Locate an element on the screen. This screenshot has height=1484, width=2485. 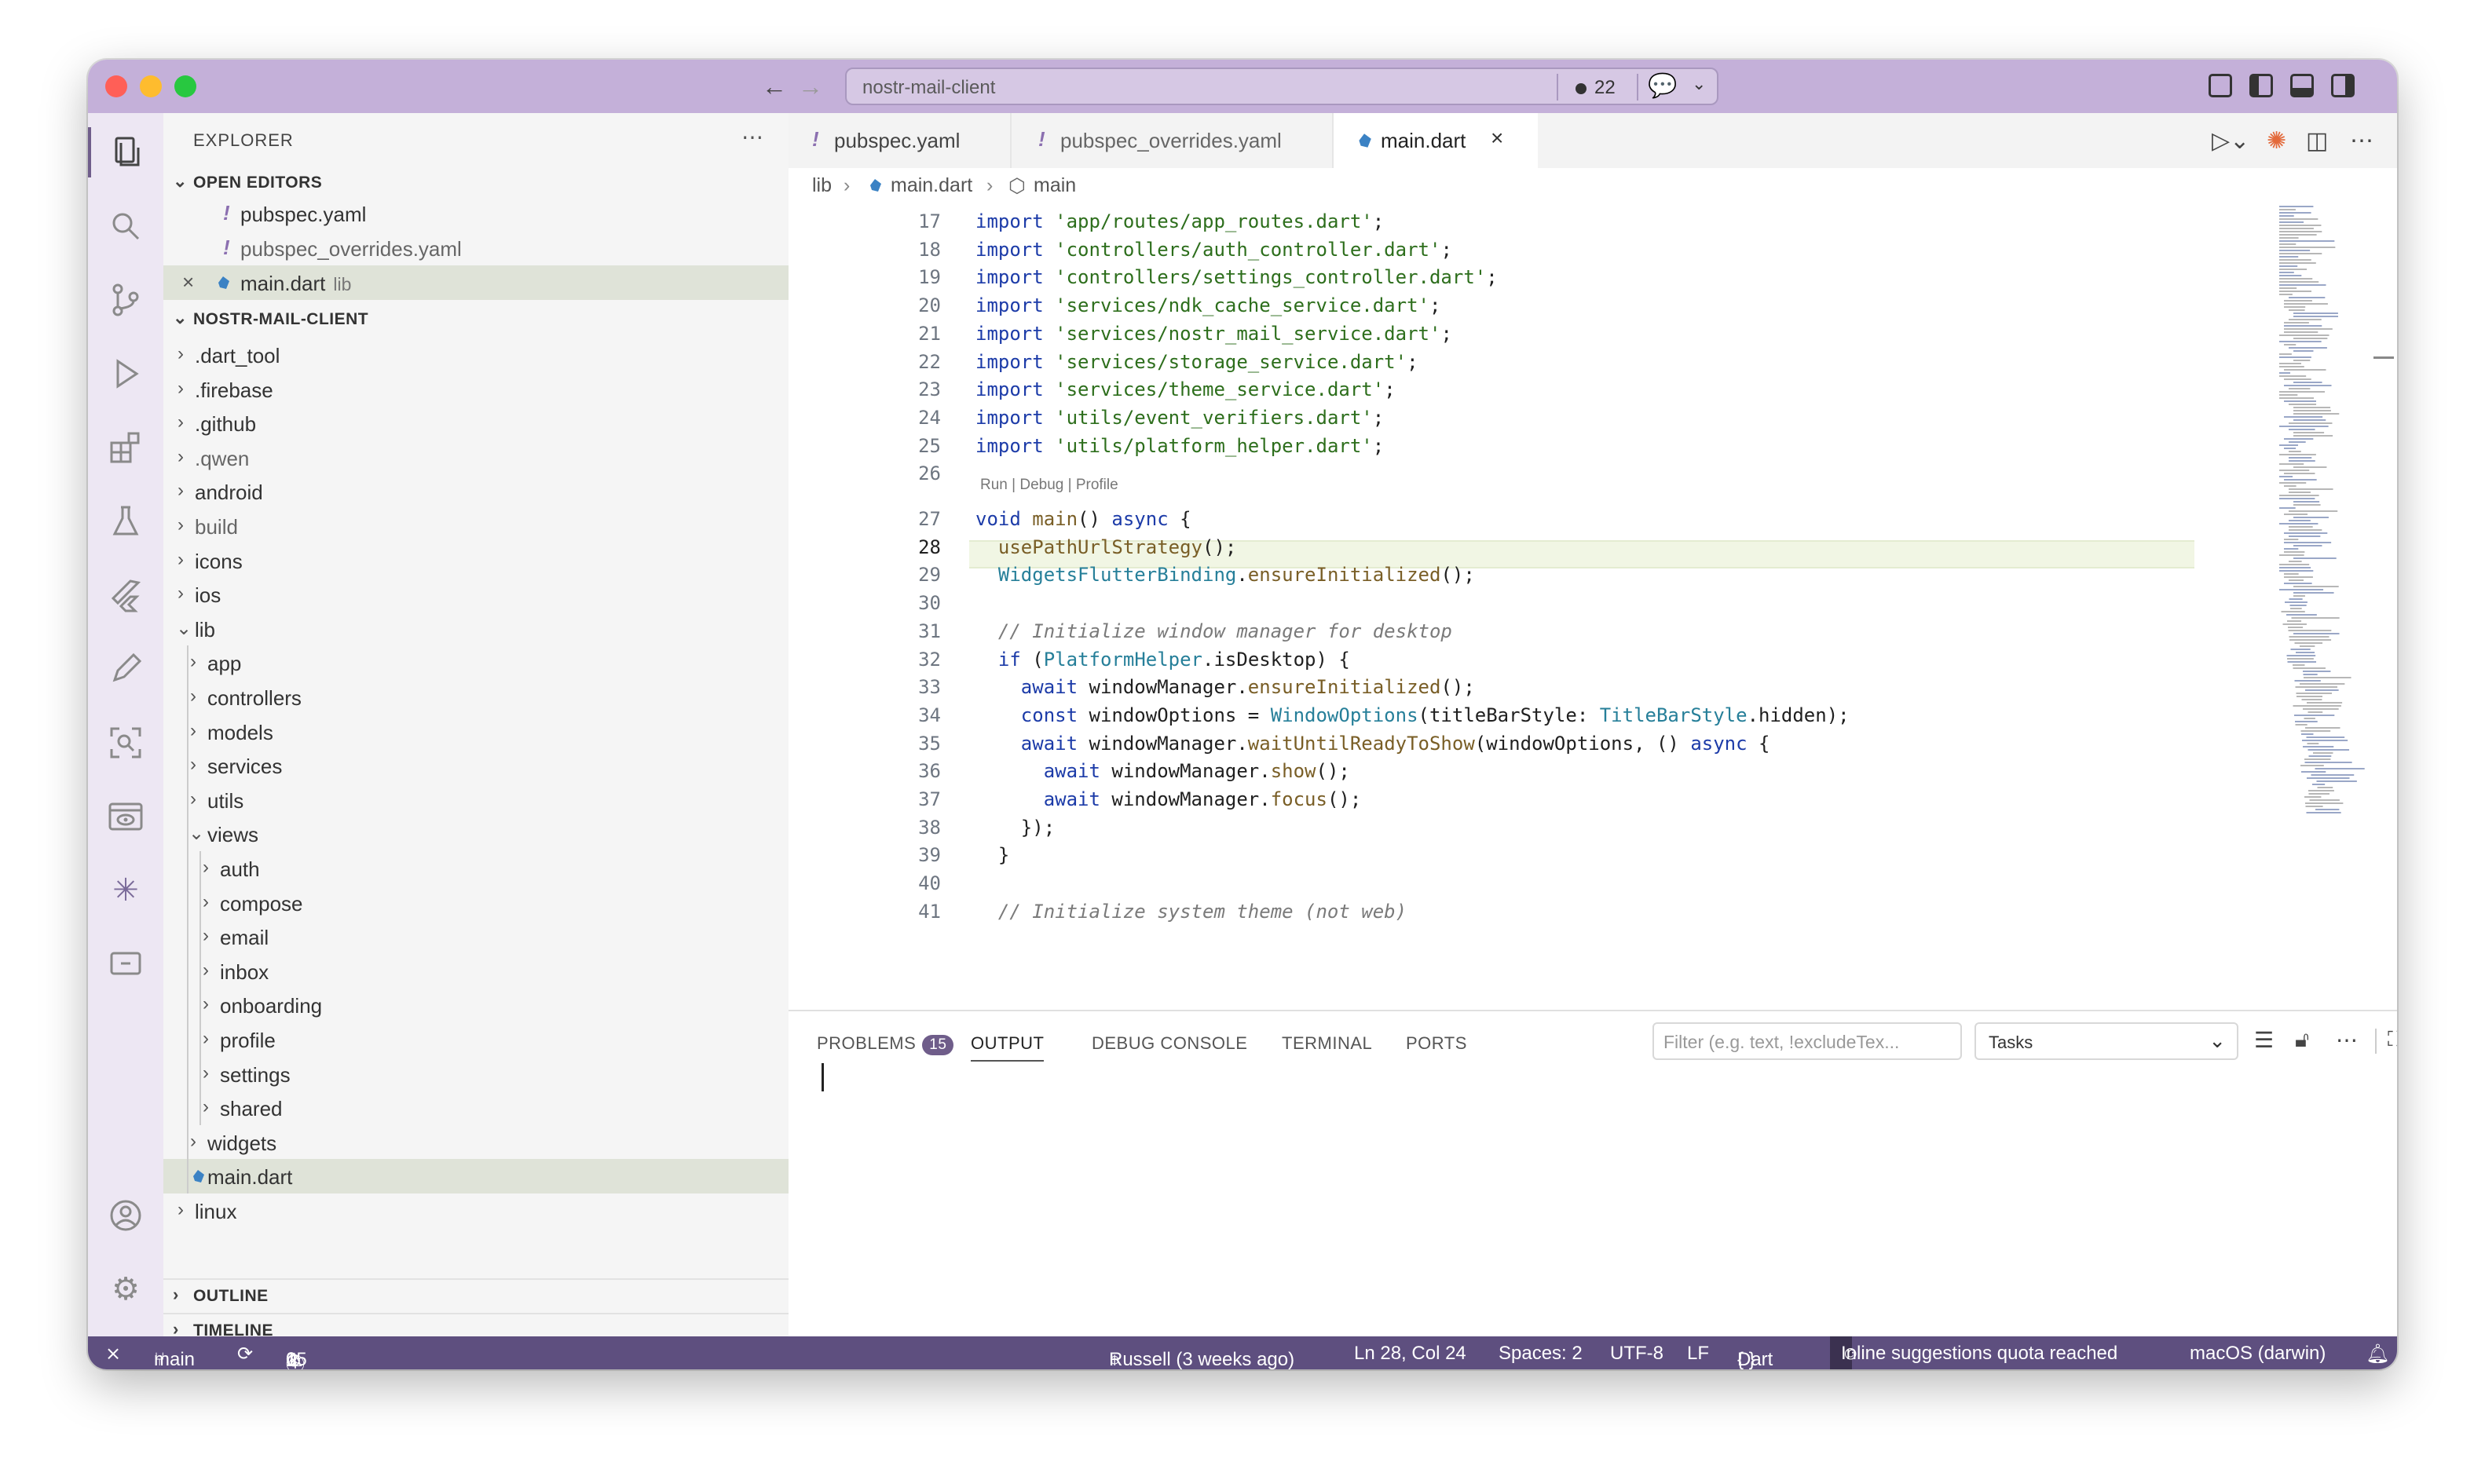
tree-folder-item: › onboarding is located at coordinates (476, 1005).